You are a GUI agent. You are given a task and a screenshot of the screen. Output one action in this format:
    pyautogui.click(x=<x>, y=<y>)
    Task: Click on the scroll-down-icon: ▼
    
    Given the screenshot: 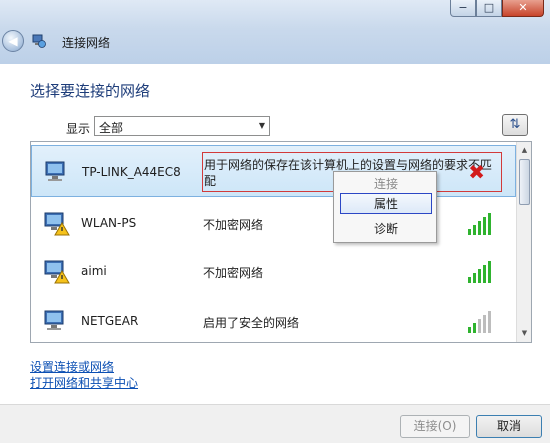 What is the action you would take?
    pyautogui.click(x=524, y=333)
    